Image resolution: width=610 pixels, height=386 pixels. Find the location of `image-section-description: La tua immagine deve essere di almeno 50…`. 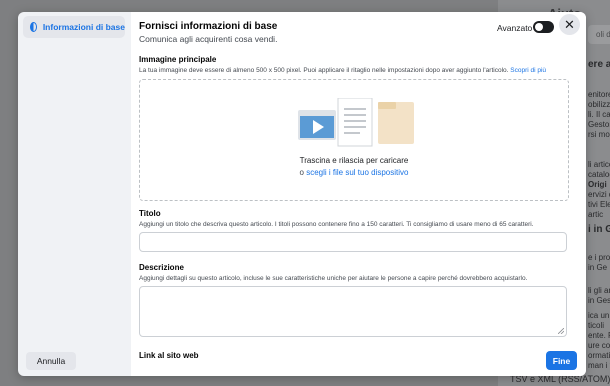

image-section-description: La tua immagine deve essere di almeno 50… is located at coordinates (343, 70).